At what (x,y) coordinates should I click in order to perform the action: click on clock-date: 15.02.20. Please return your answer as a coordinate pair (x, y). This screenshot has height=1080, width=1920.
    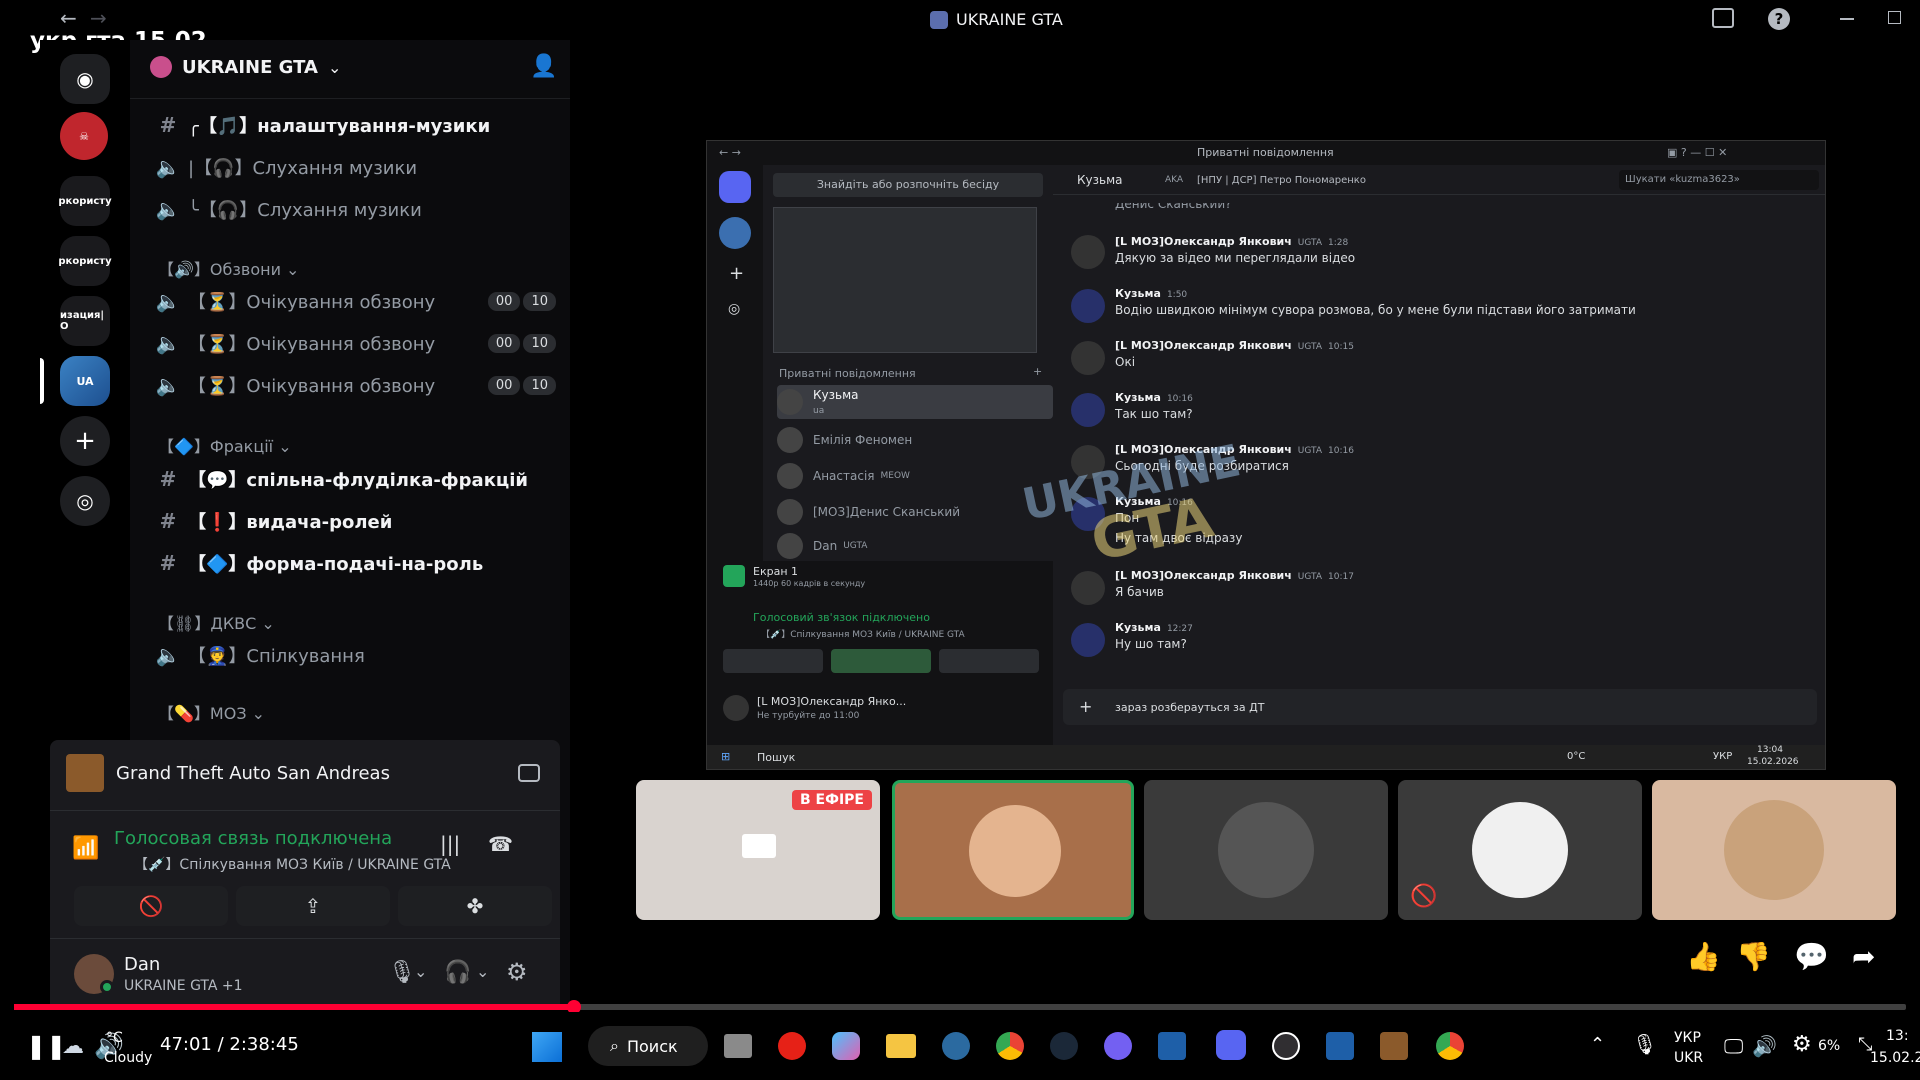
    Looking at the image, I should click on (1895, 1058).